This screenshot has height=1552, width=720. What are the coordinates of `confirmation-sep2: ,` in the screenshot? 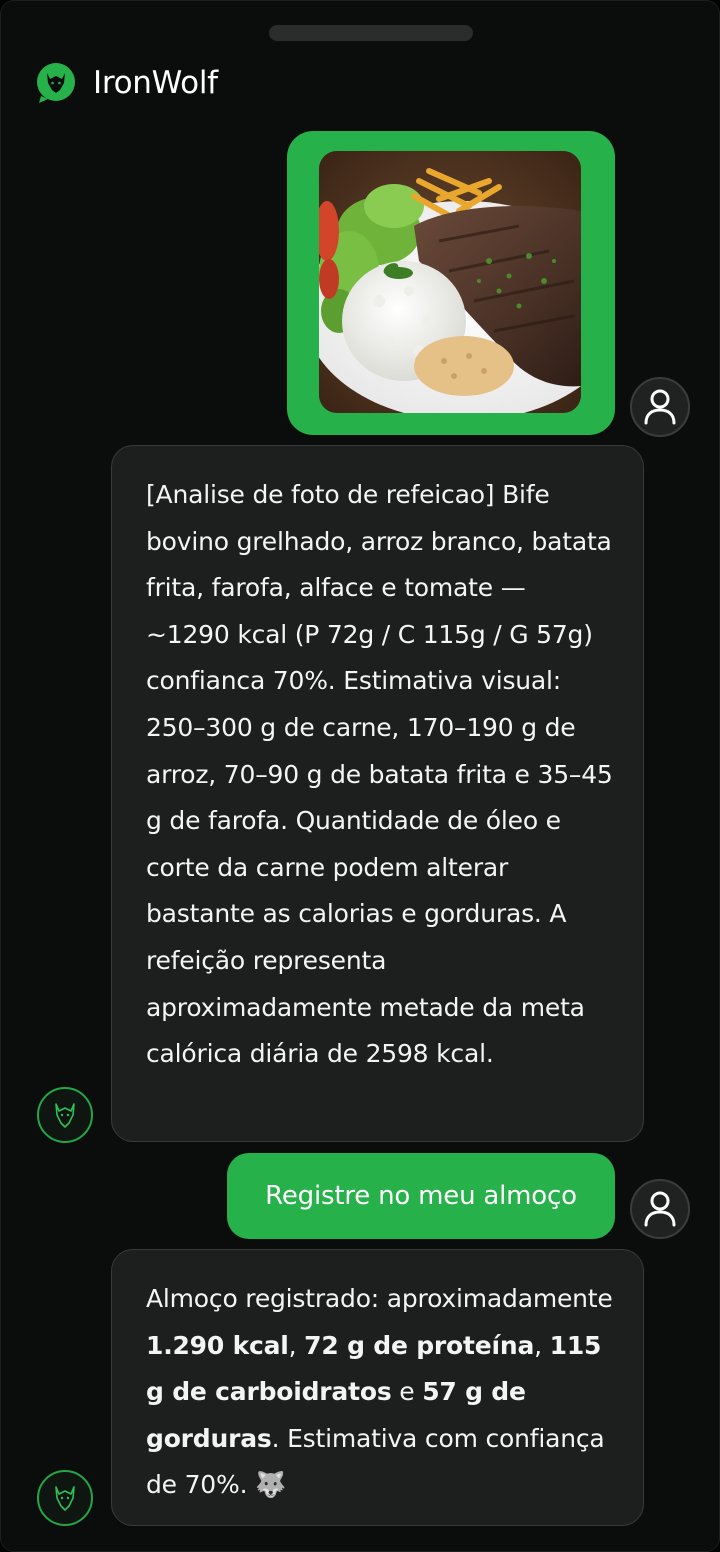 It's located at (542, 1345).